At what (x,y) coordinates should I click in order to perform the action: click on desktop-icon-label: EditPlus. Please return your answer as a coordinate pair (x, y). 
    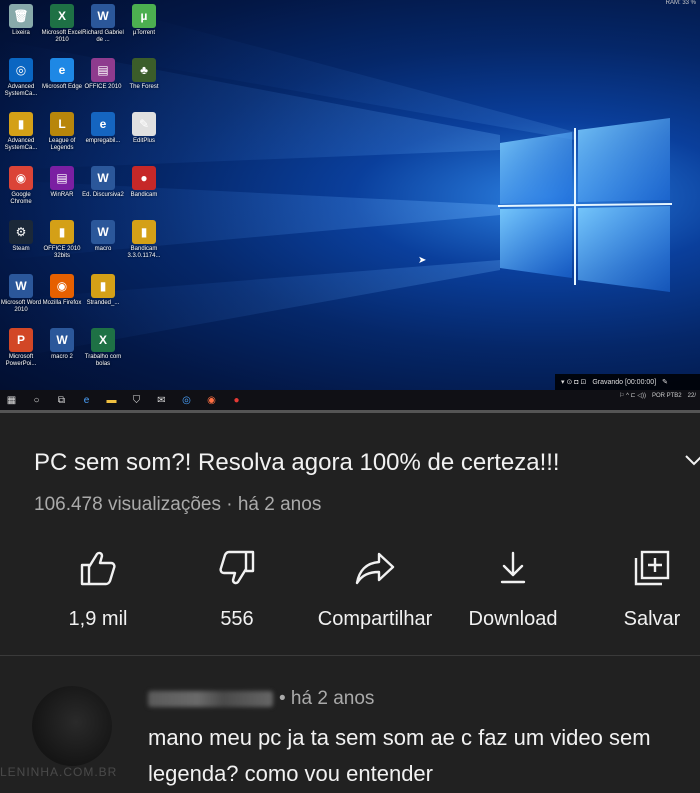
    Looking at the image, I should click on (143, 141).